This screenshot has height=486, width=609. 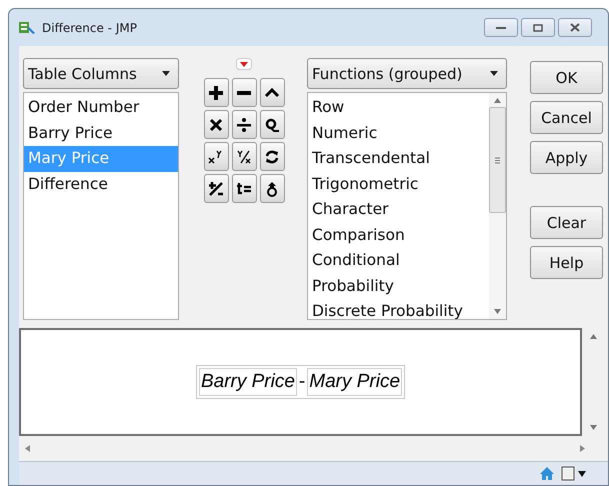 I want to click on home-icon, so click(x=547, y=473).